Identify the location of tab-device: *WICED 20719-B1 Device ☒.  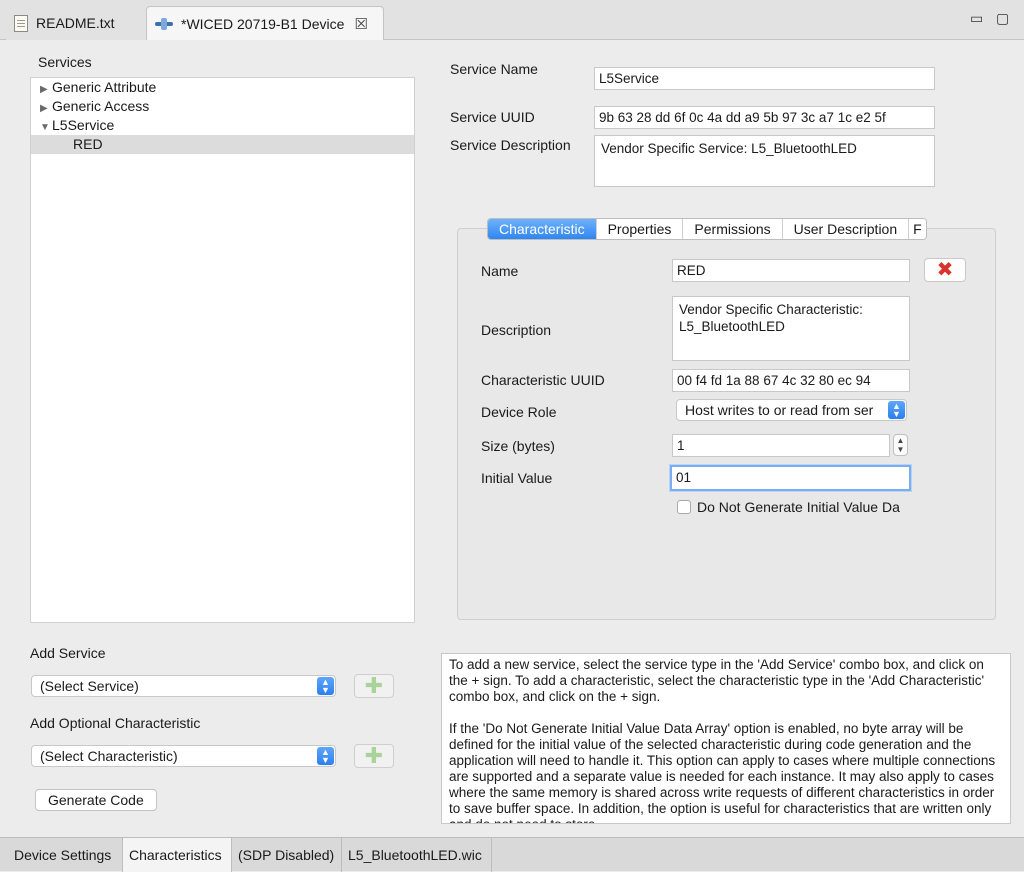
(265, 23).